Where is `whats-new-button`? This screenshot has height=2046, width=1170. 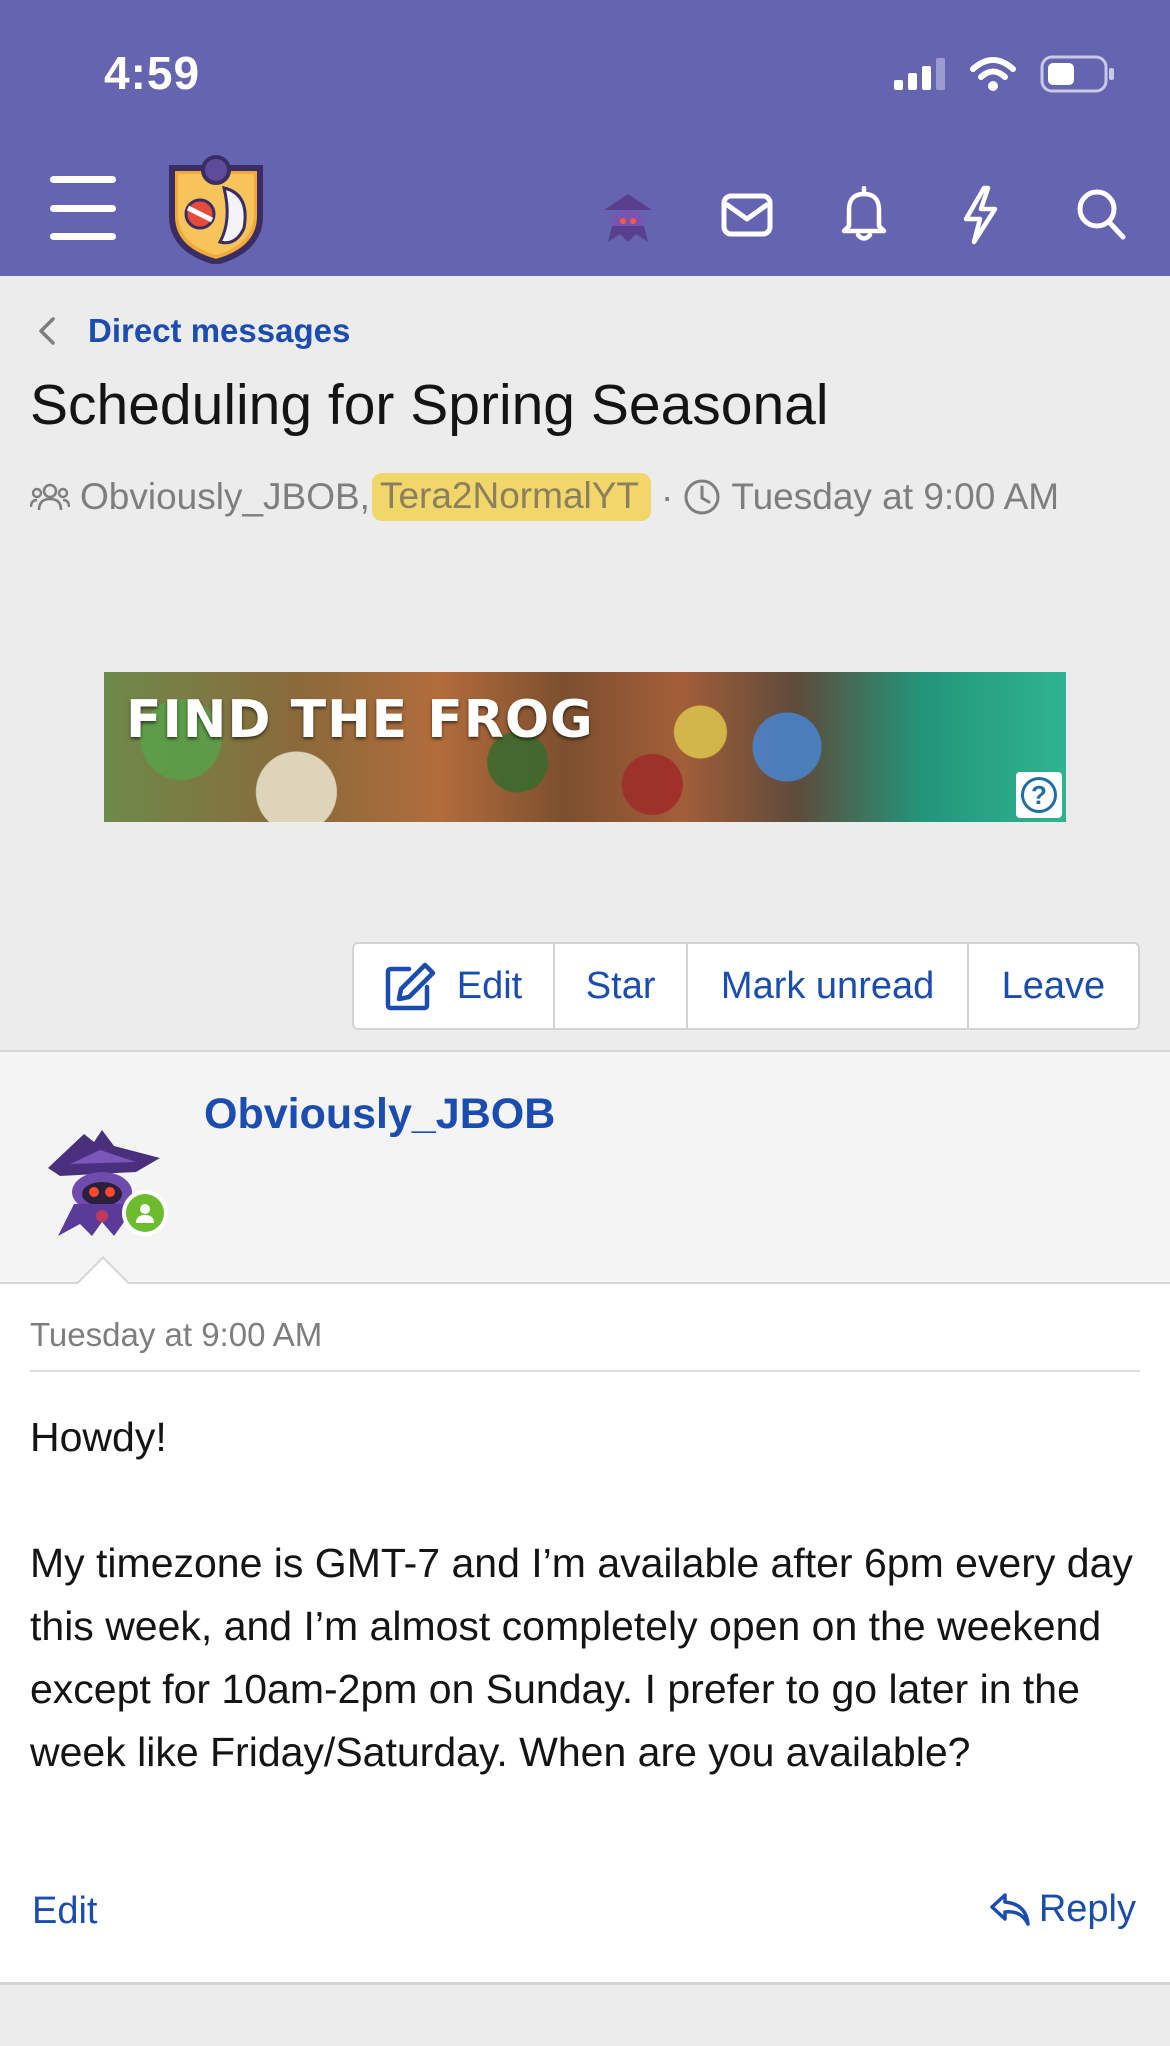 whats-new-button is located at coordinates (980, 215).